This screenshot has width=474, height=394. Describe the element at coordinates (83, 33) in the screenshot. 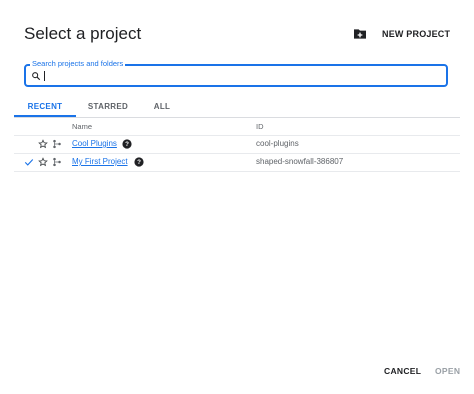

I see `dialog-title: Select a project` at that location.